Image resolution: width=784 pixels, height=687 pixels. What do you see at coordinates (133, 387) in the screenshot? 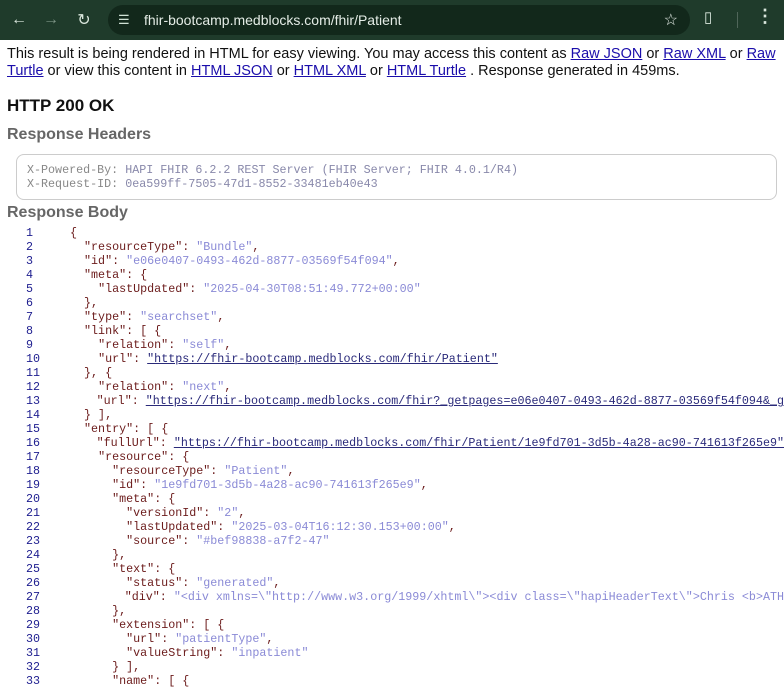
I see `json-key: "relation"` at bounding box center [133, 387].